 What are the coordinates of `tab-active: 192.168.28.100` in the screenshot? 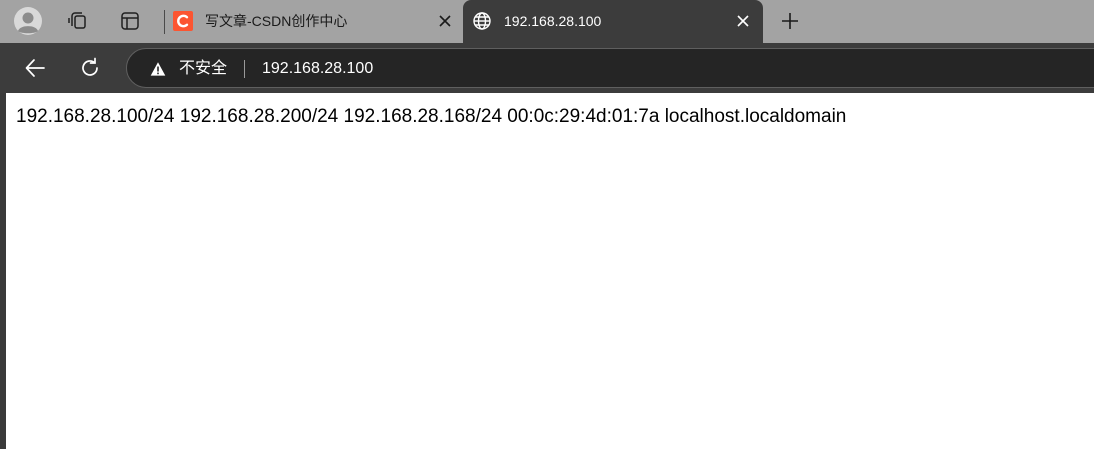 It's located at (613, 21).